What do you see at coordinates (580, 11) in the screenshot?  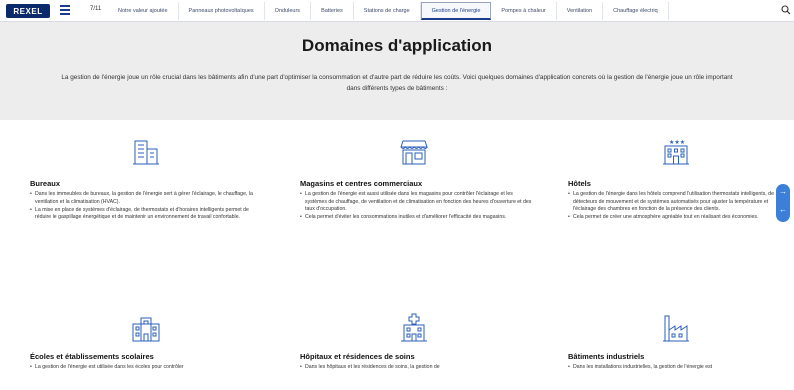 I see `tab-ventilation: Ventilation` at bounding box center [580, 11].